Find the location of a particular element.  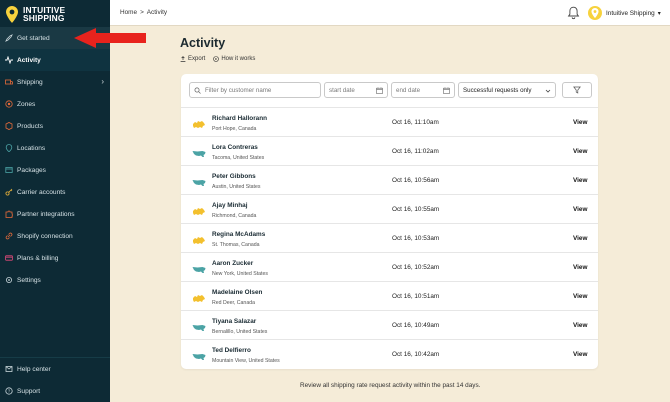

filter-button is located at coordinates (577, 90).